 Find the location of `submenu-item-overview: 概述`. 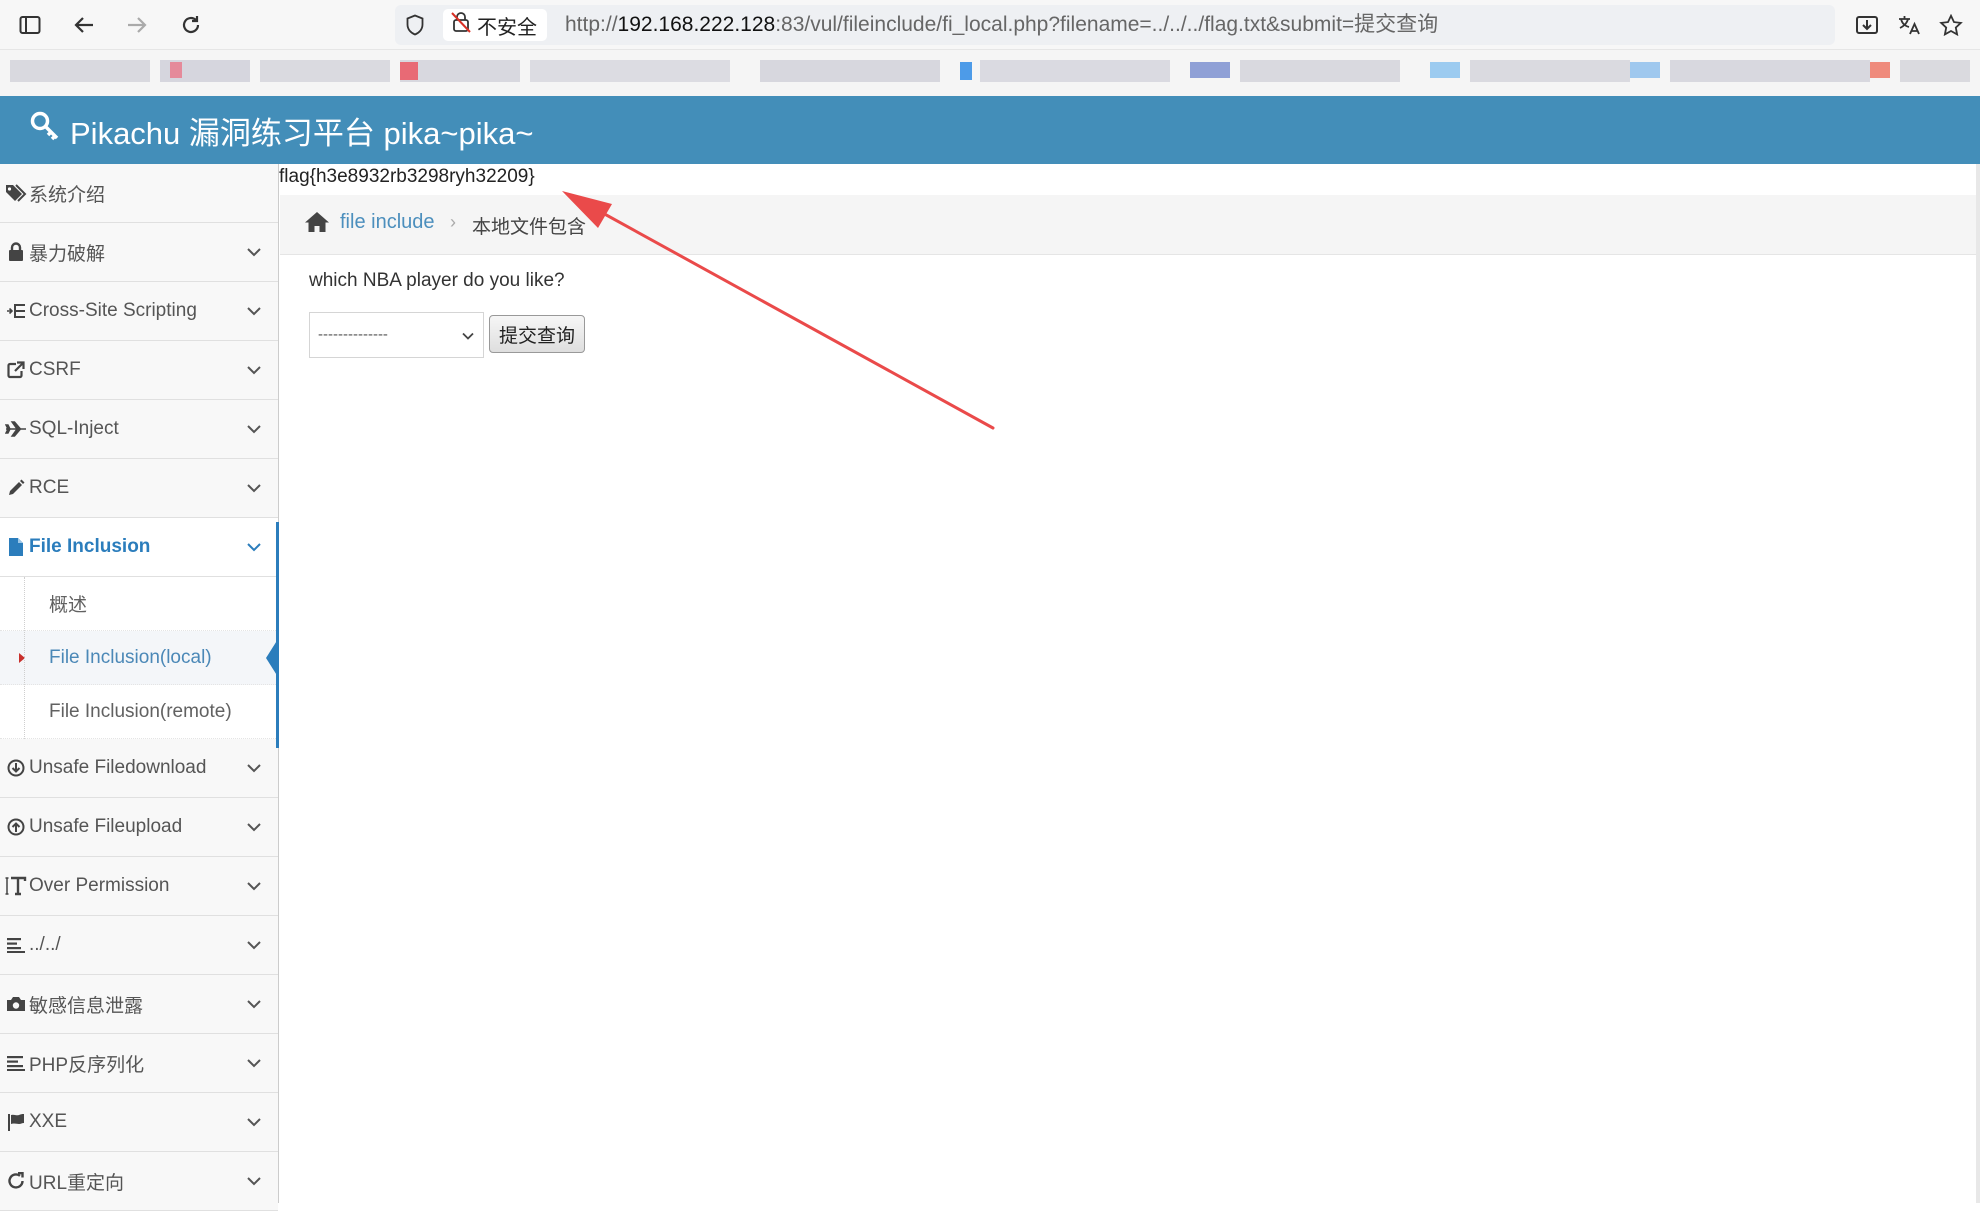

submenu-item-overview: 概述 is located at coordinates (139, 604).